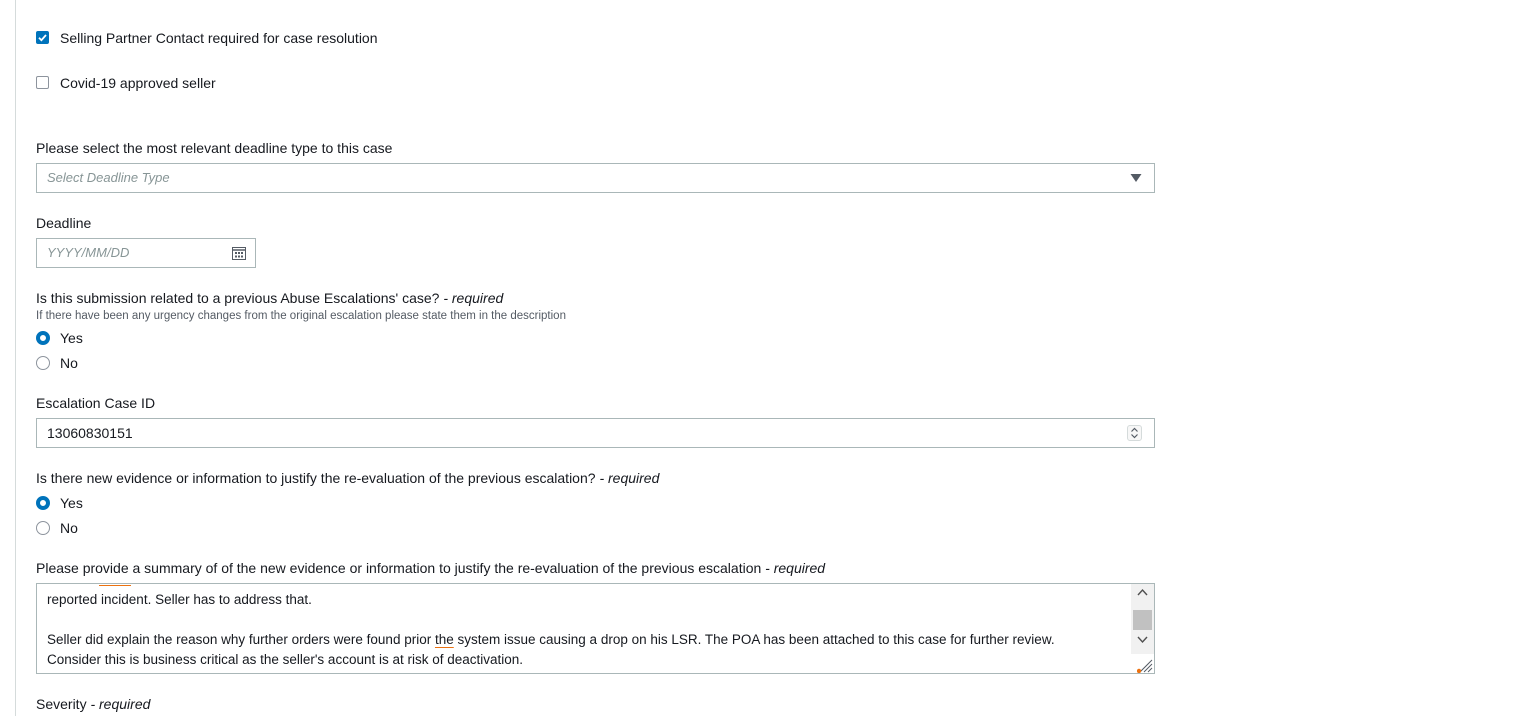 The width and height of the screenshot is (1523, 716). Describe the element at coordinates (96, 403) in the screenshot. I see `escalation-id-label: Escalation Case ID` at that location.